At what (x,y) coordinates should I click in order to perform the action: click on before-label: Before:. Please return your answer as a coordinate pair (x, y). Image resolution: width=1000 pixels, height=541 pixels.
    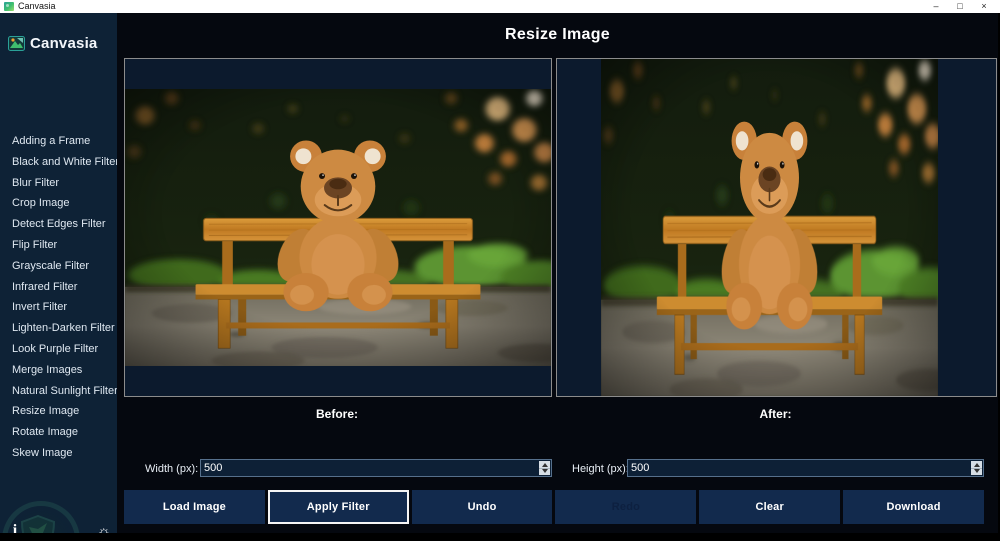
    Looking at the image, I should click on (336, 414).